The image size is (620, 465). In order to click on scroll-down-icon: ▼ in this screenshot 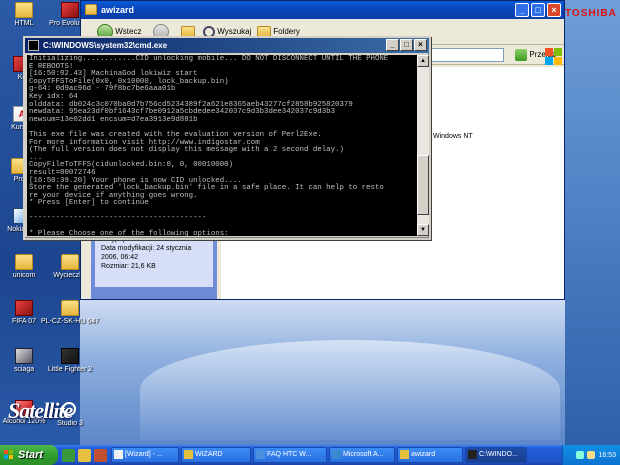, I will do `click(423, 230)`.